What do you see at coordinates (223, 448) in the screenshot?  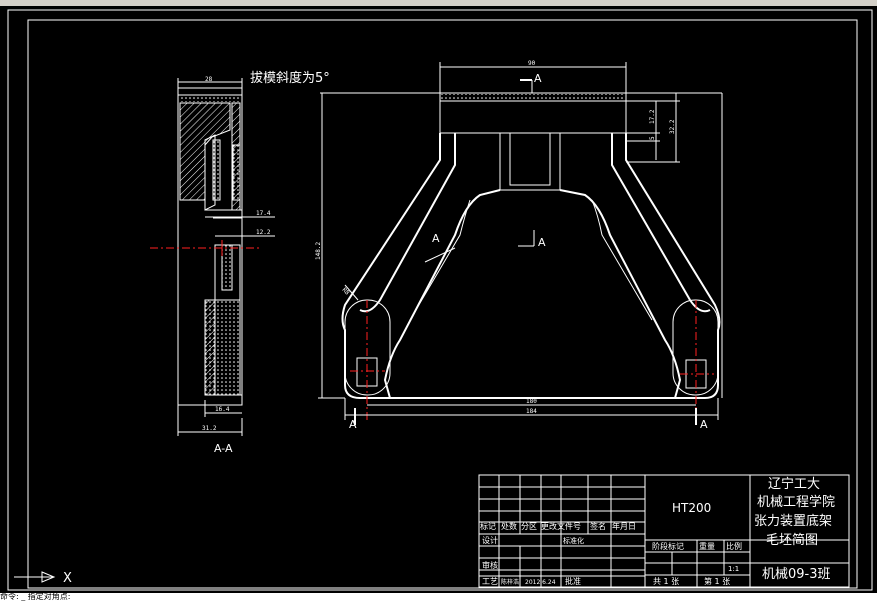 I see `section-label: A-A` at bounding box center [223, 448].